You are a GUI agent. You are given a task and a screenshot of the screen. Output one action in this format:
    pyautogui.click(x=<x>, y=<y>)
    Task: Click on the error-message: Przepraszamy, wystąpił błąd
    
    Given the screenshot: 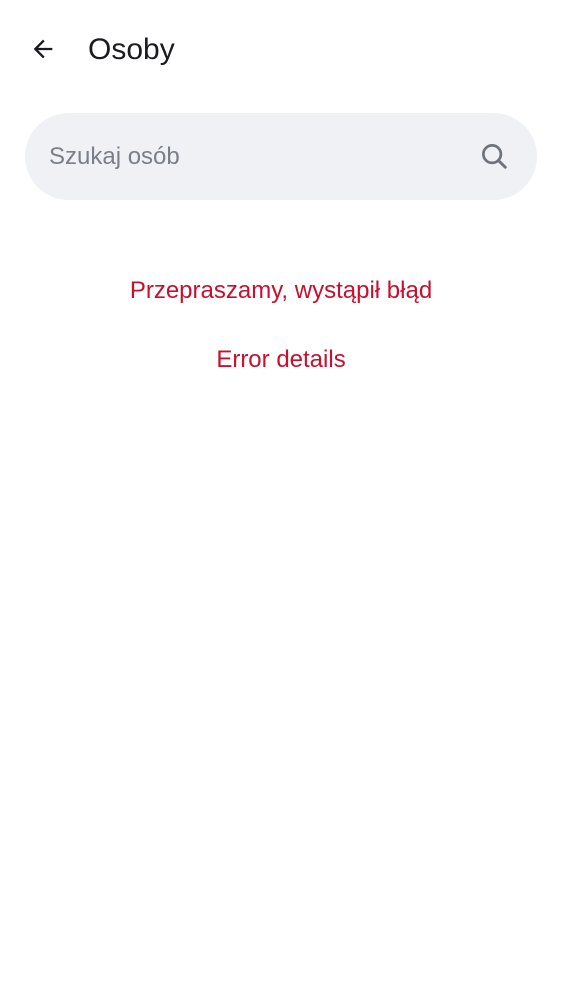 What is the action you would take?
    pyautogui.click(x=281, y=290)
    